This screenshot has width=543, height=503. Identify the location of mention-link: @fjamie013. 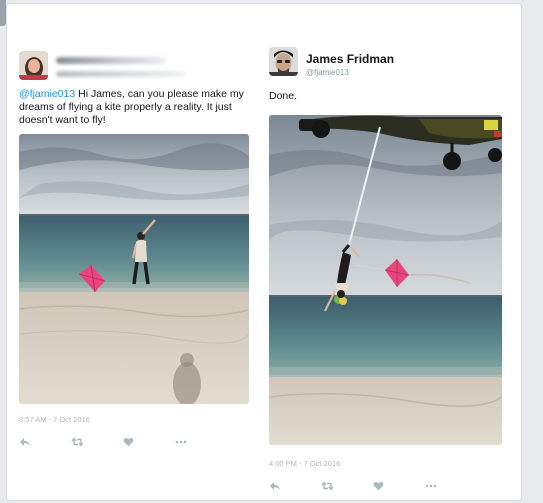
(47, 94).